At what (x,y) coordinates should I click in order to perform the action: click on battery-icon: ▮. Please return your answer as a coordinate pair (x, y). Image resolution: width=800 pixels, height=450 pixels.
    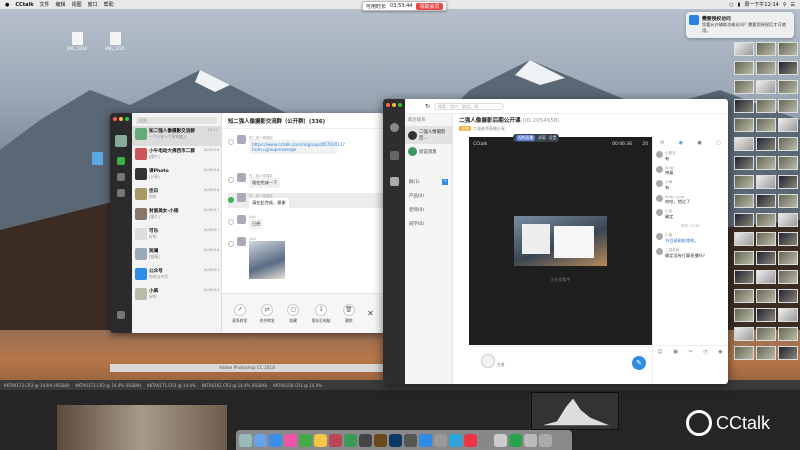
    Looking at the image, I should click on (739, 5).